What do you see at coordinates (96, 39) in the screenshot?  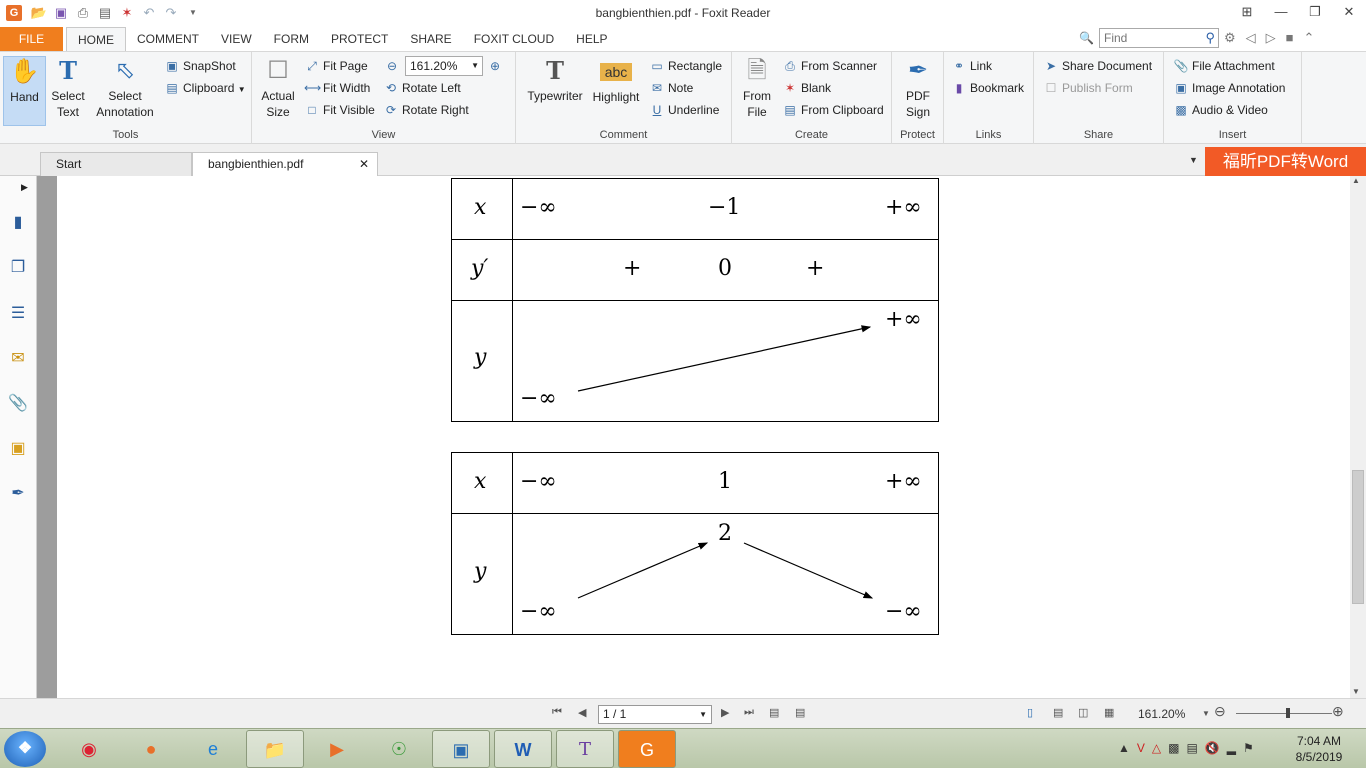 I see `tab-home: HOME` at bounding box center [96, 39].